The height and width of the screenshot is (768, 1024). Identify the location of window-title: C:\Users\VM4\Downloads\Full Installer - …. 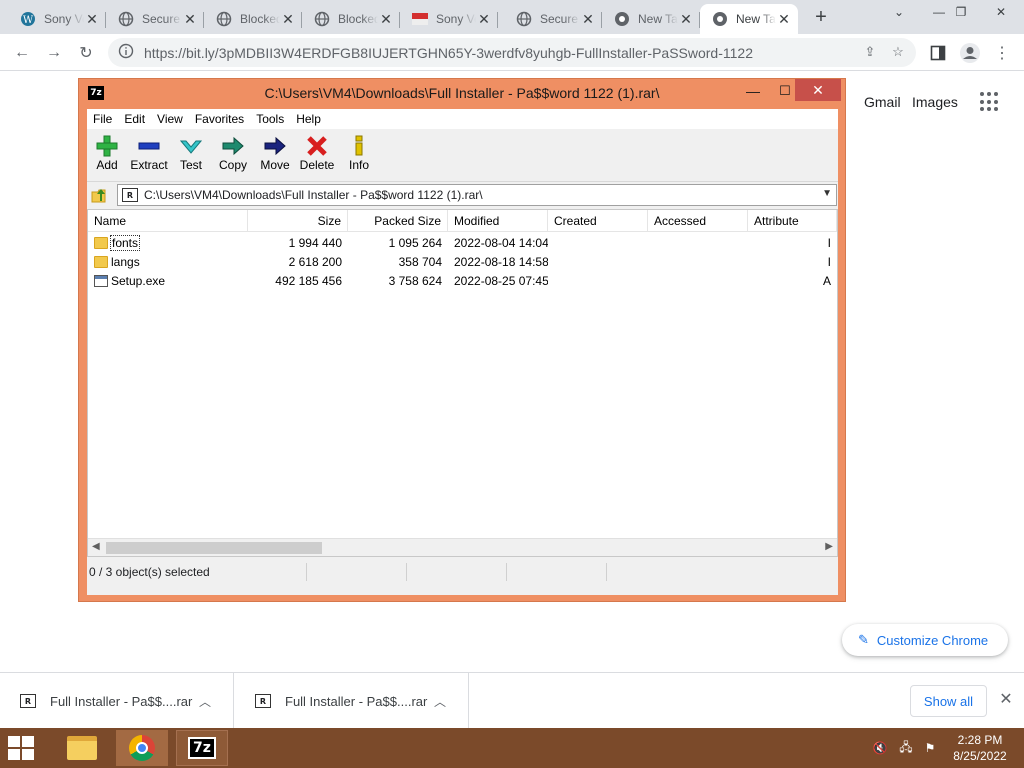
(462, 93).